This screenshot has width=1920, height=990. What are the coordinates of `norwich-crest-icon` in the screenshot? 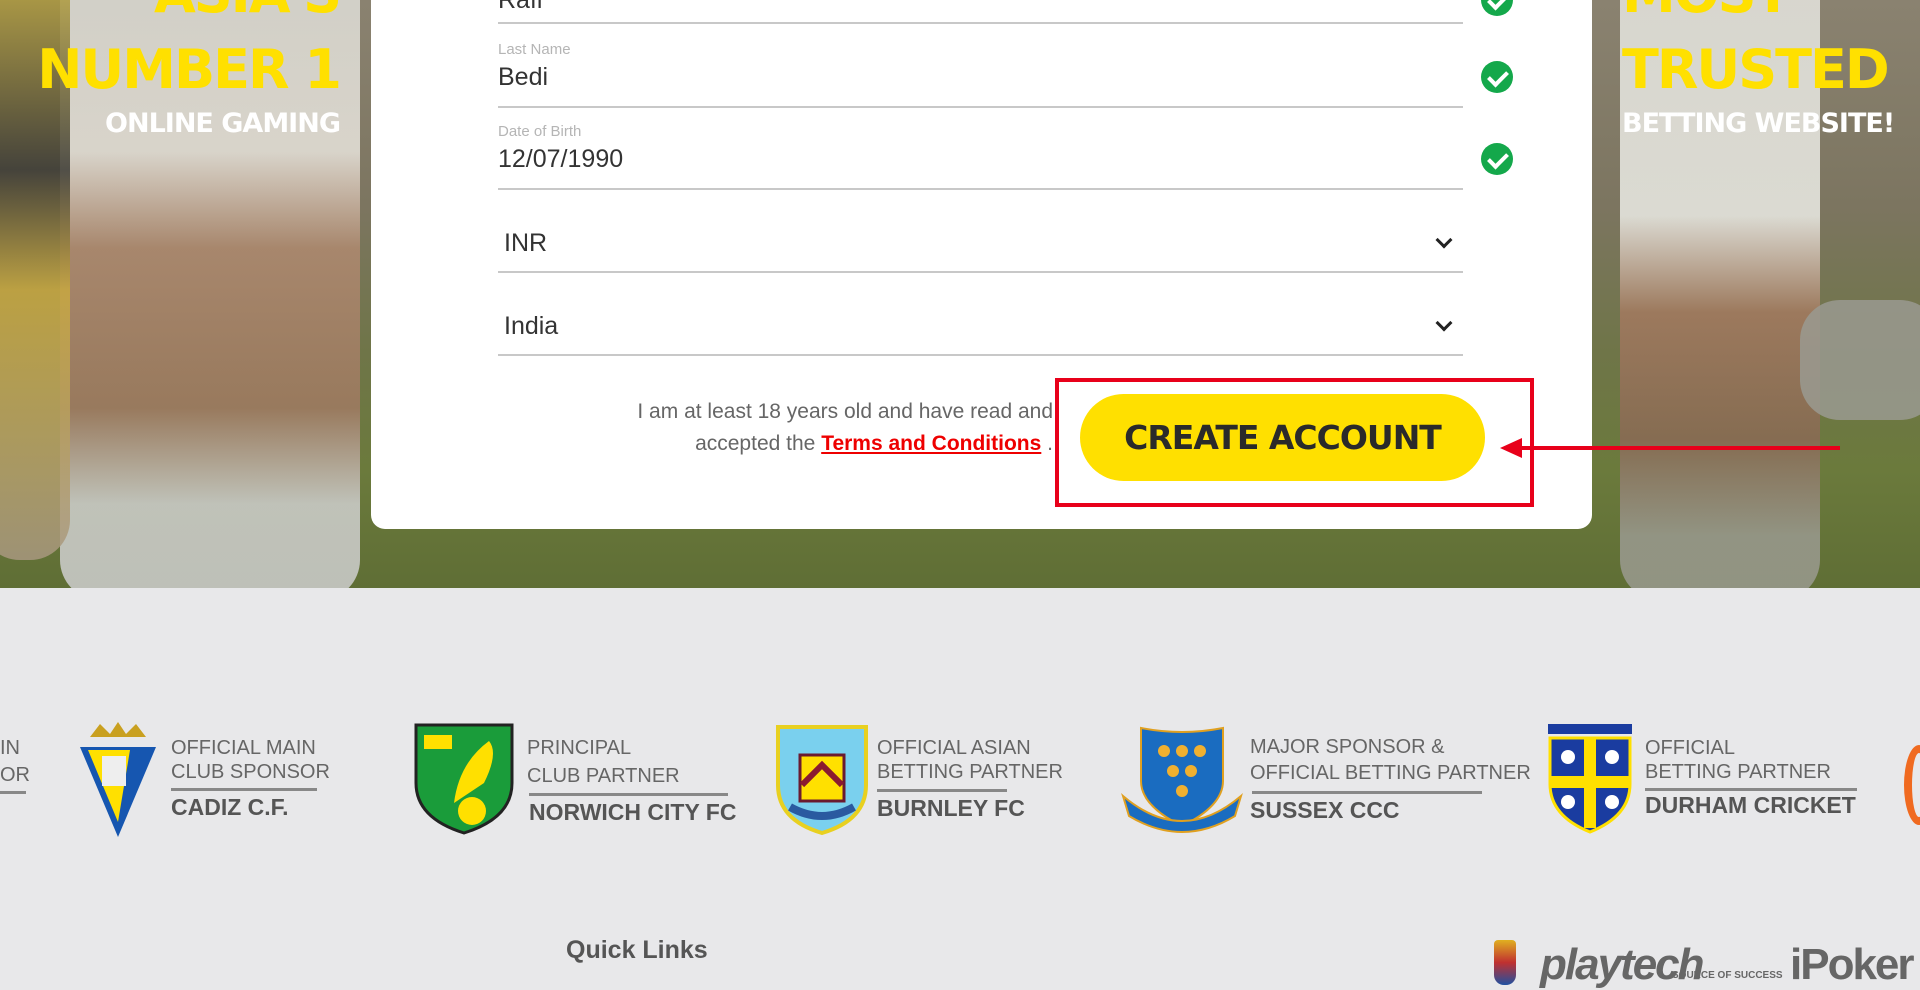 It's located at (464, 779).